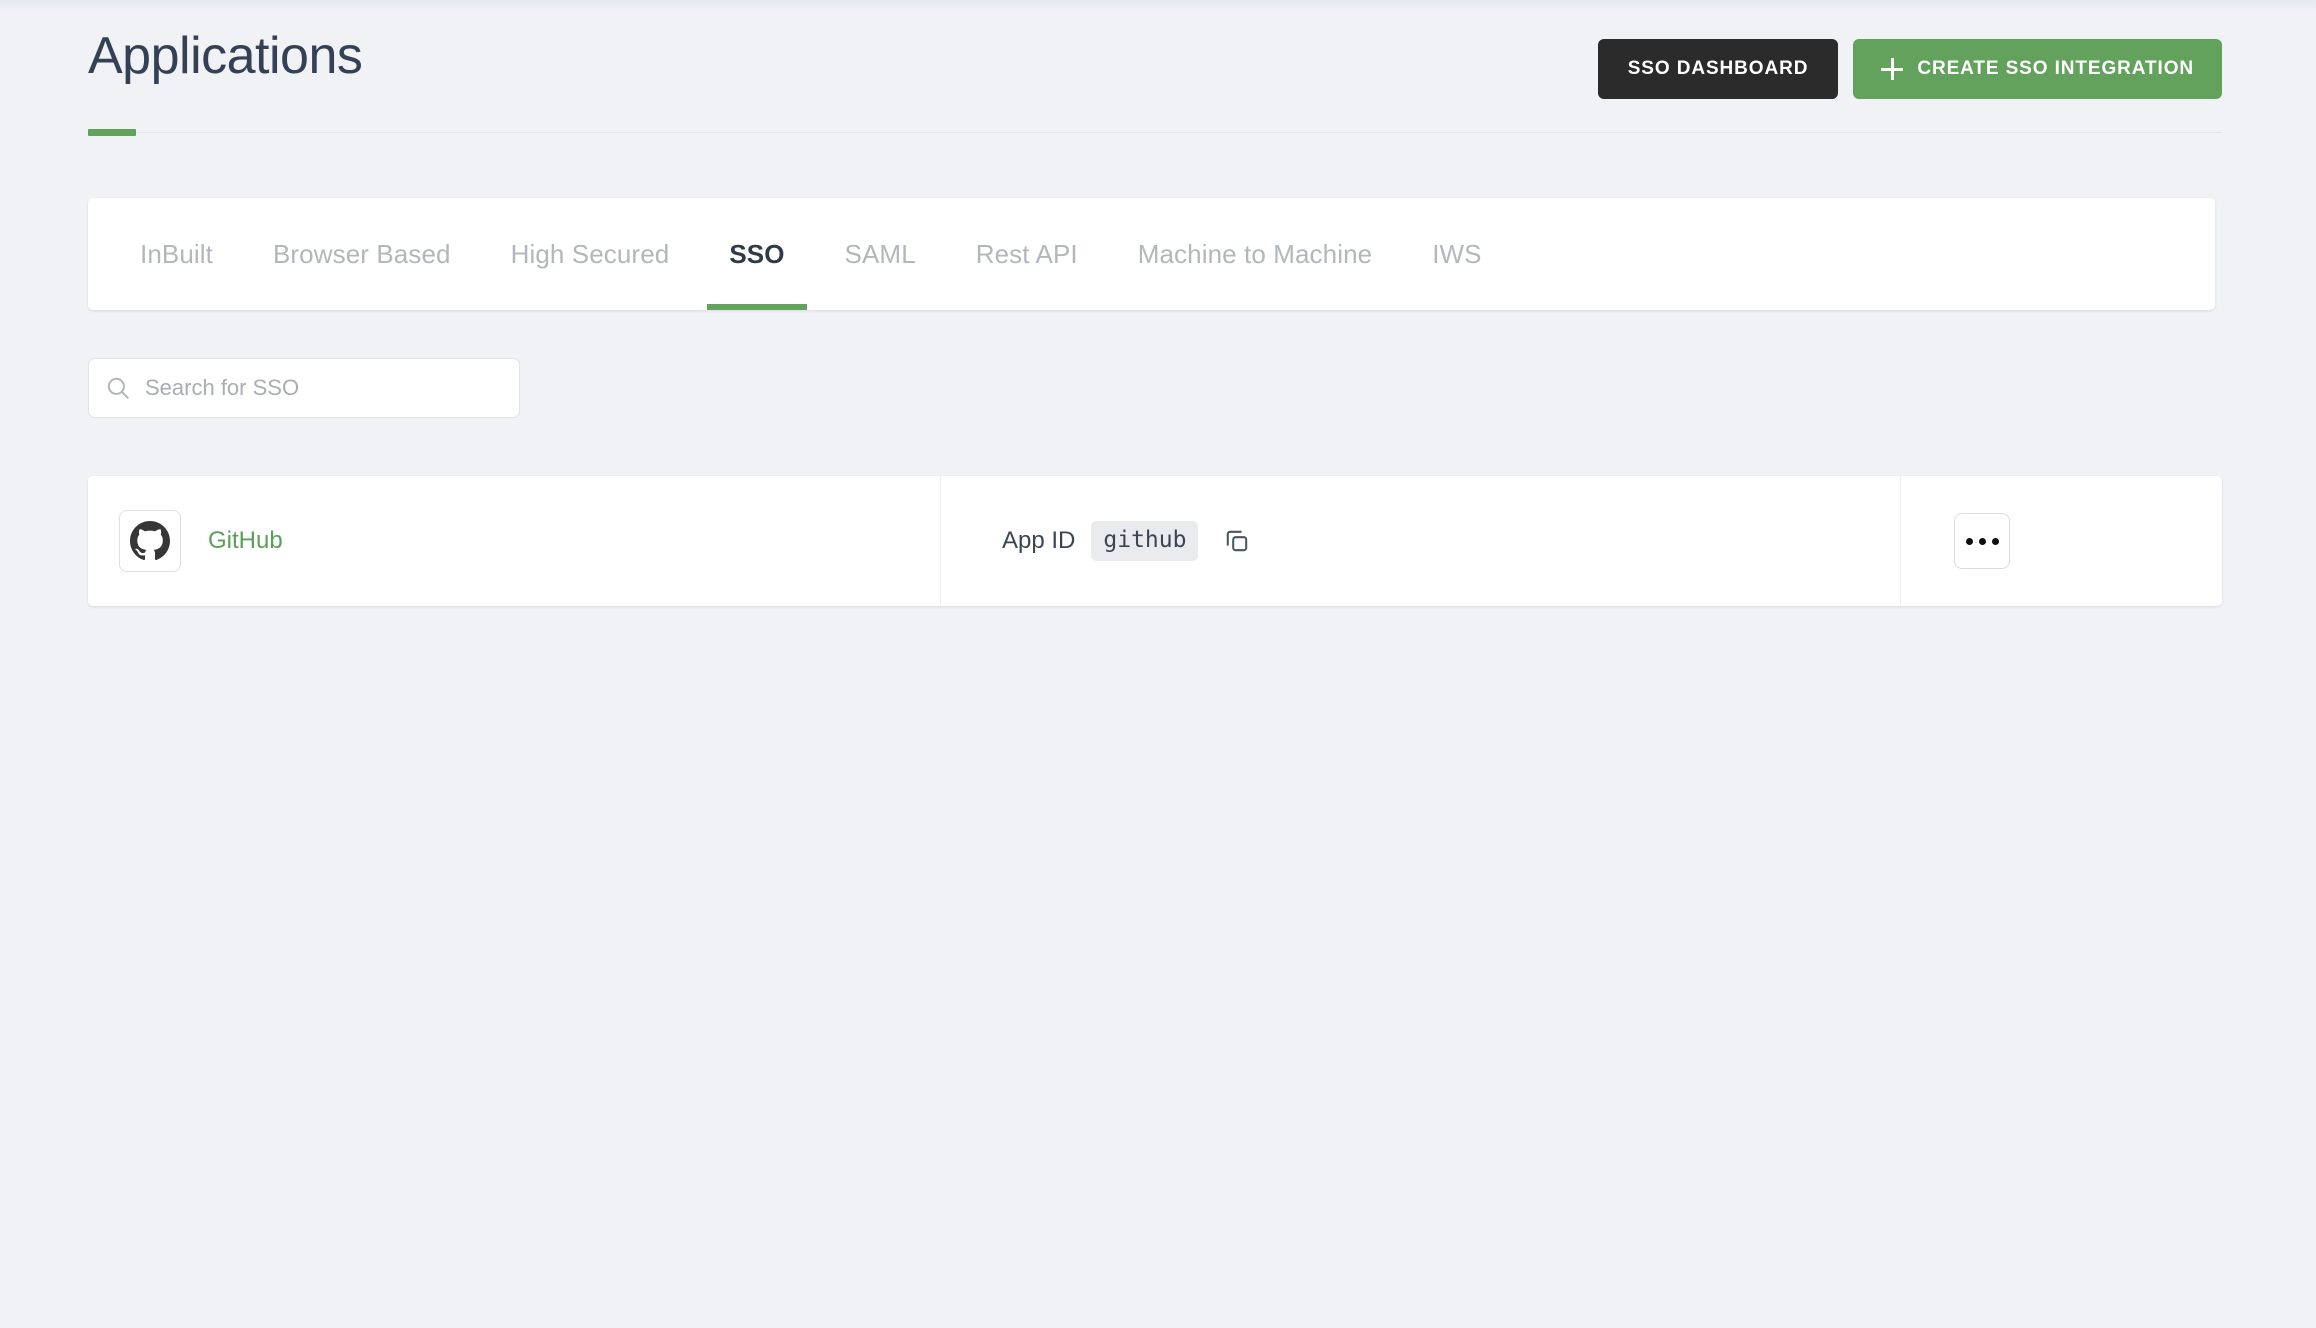  I want to click on tab-label: SSO, so click(757, 253).